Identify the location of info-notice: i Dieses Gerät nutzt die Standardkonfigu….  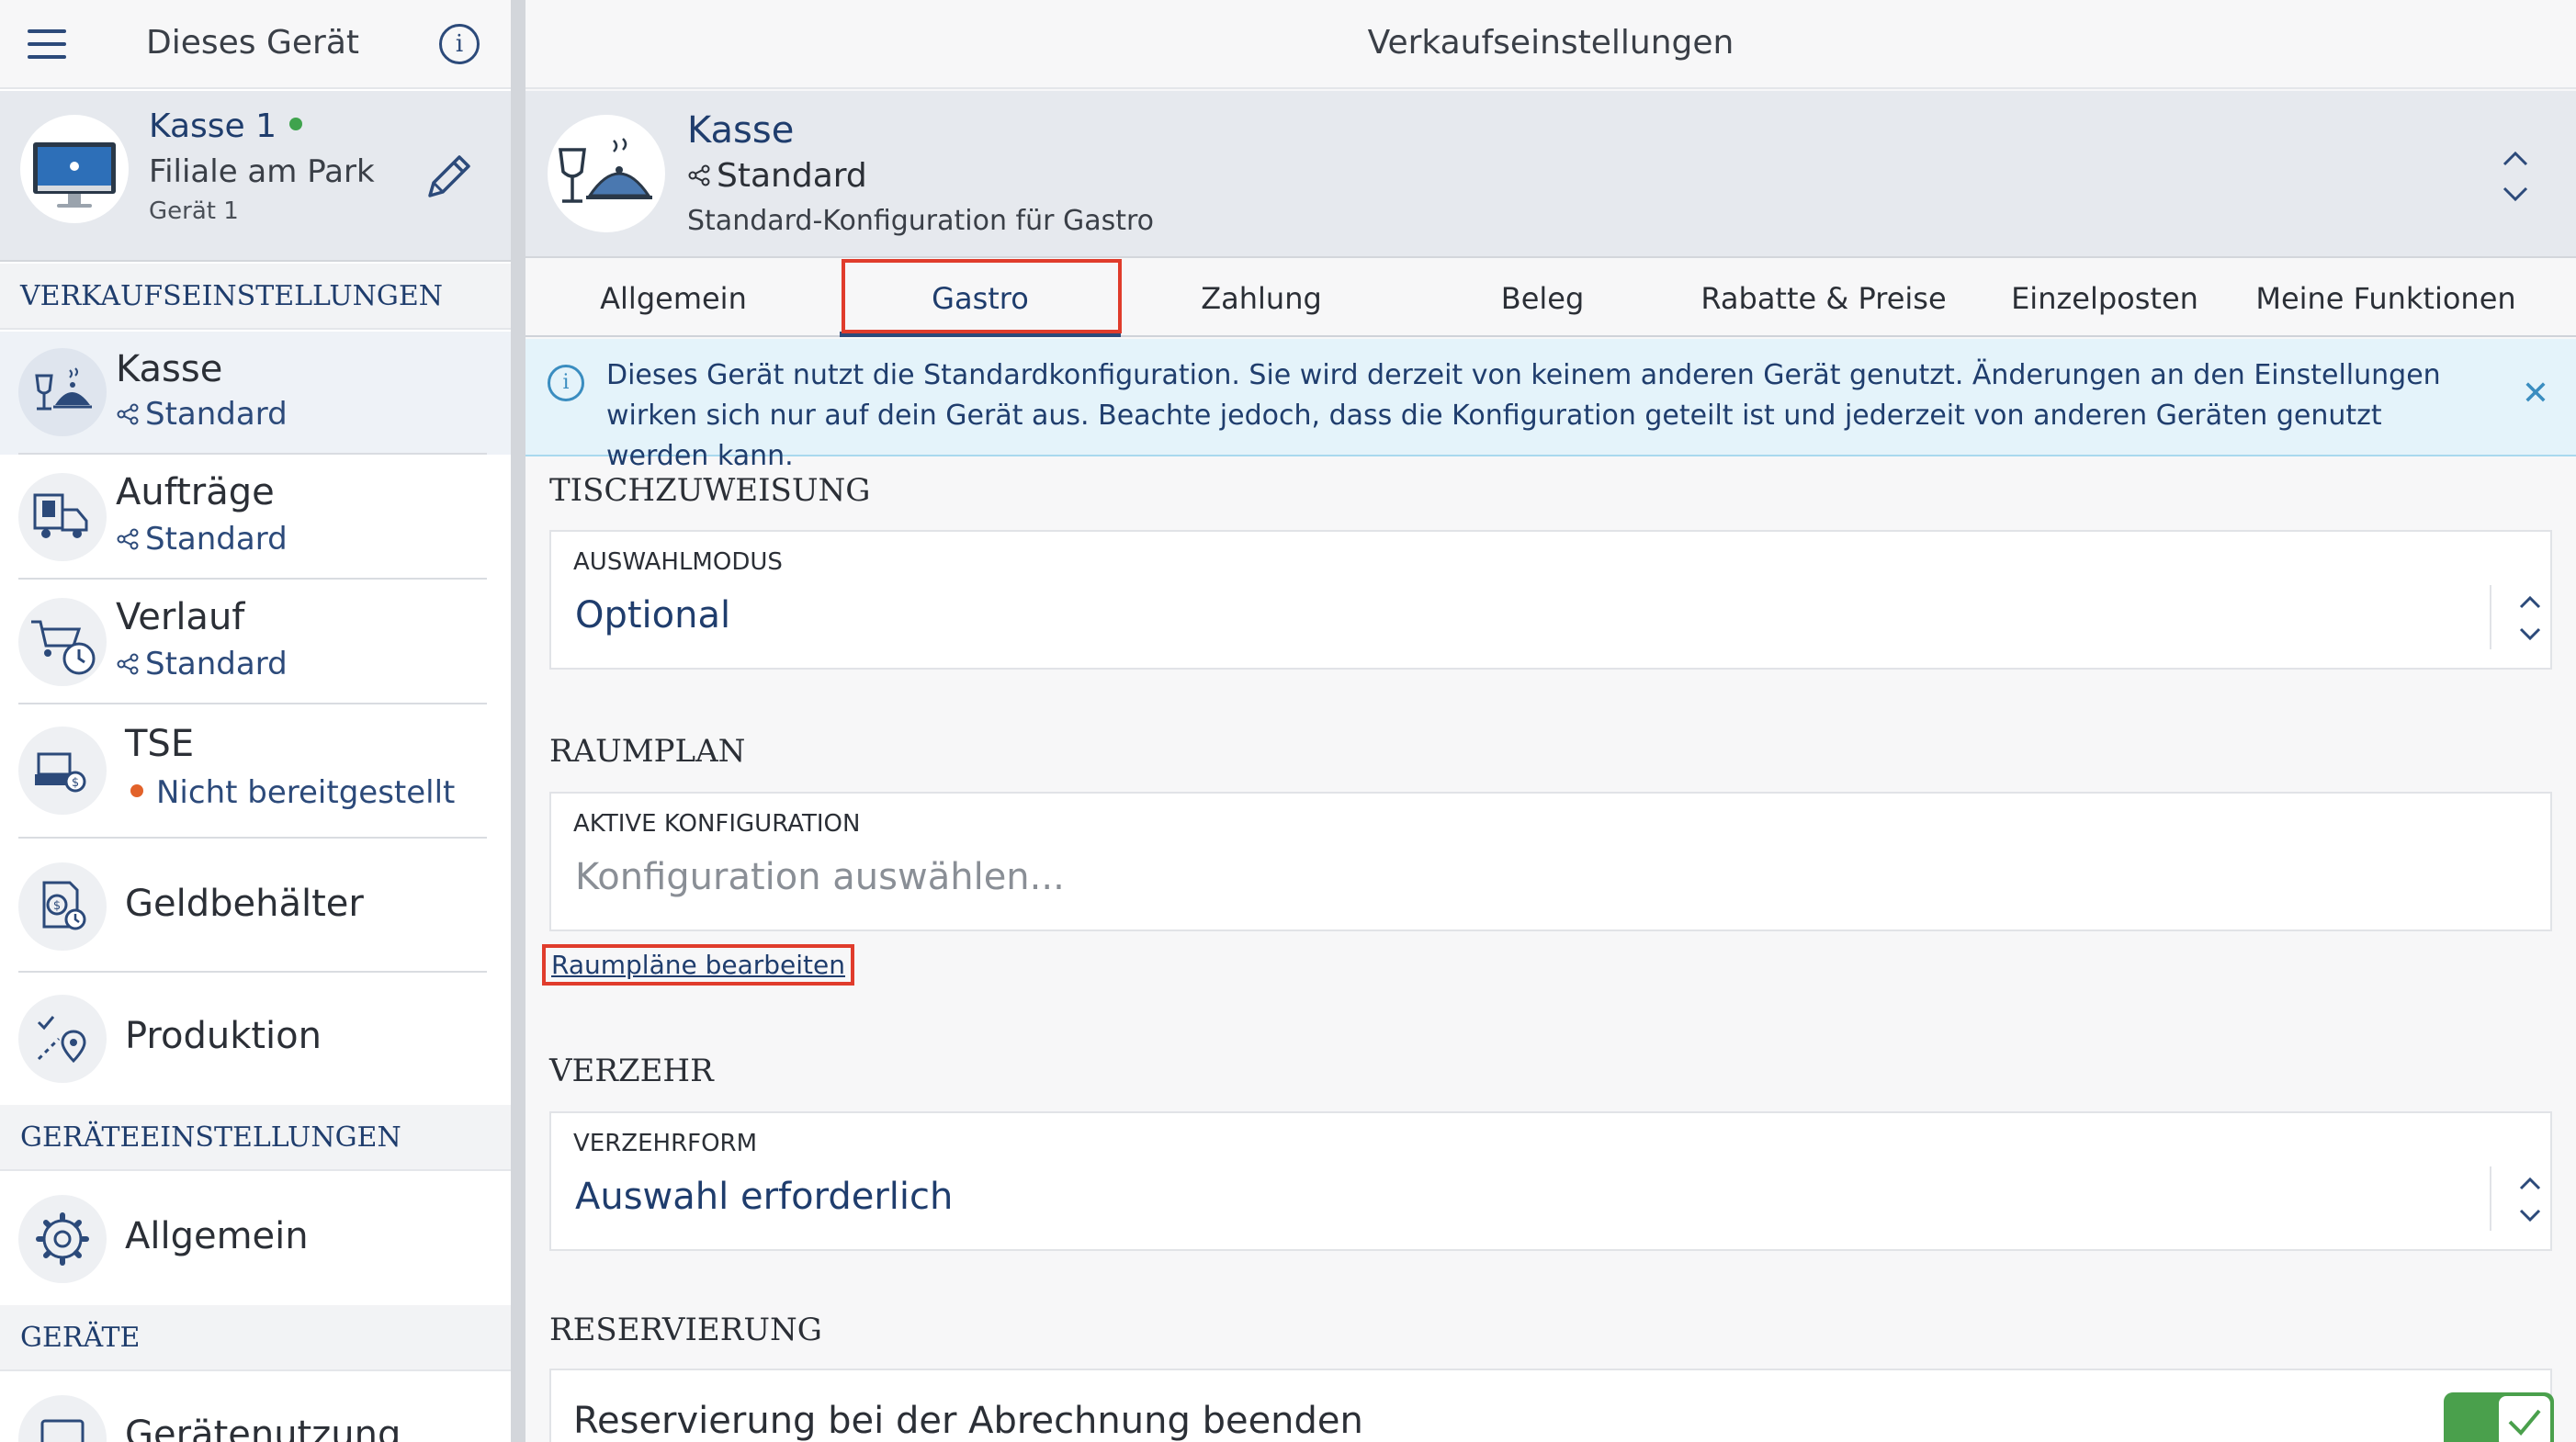
(1550, 405).